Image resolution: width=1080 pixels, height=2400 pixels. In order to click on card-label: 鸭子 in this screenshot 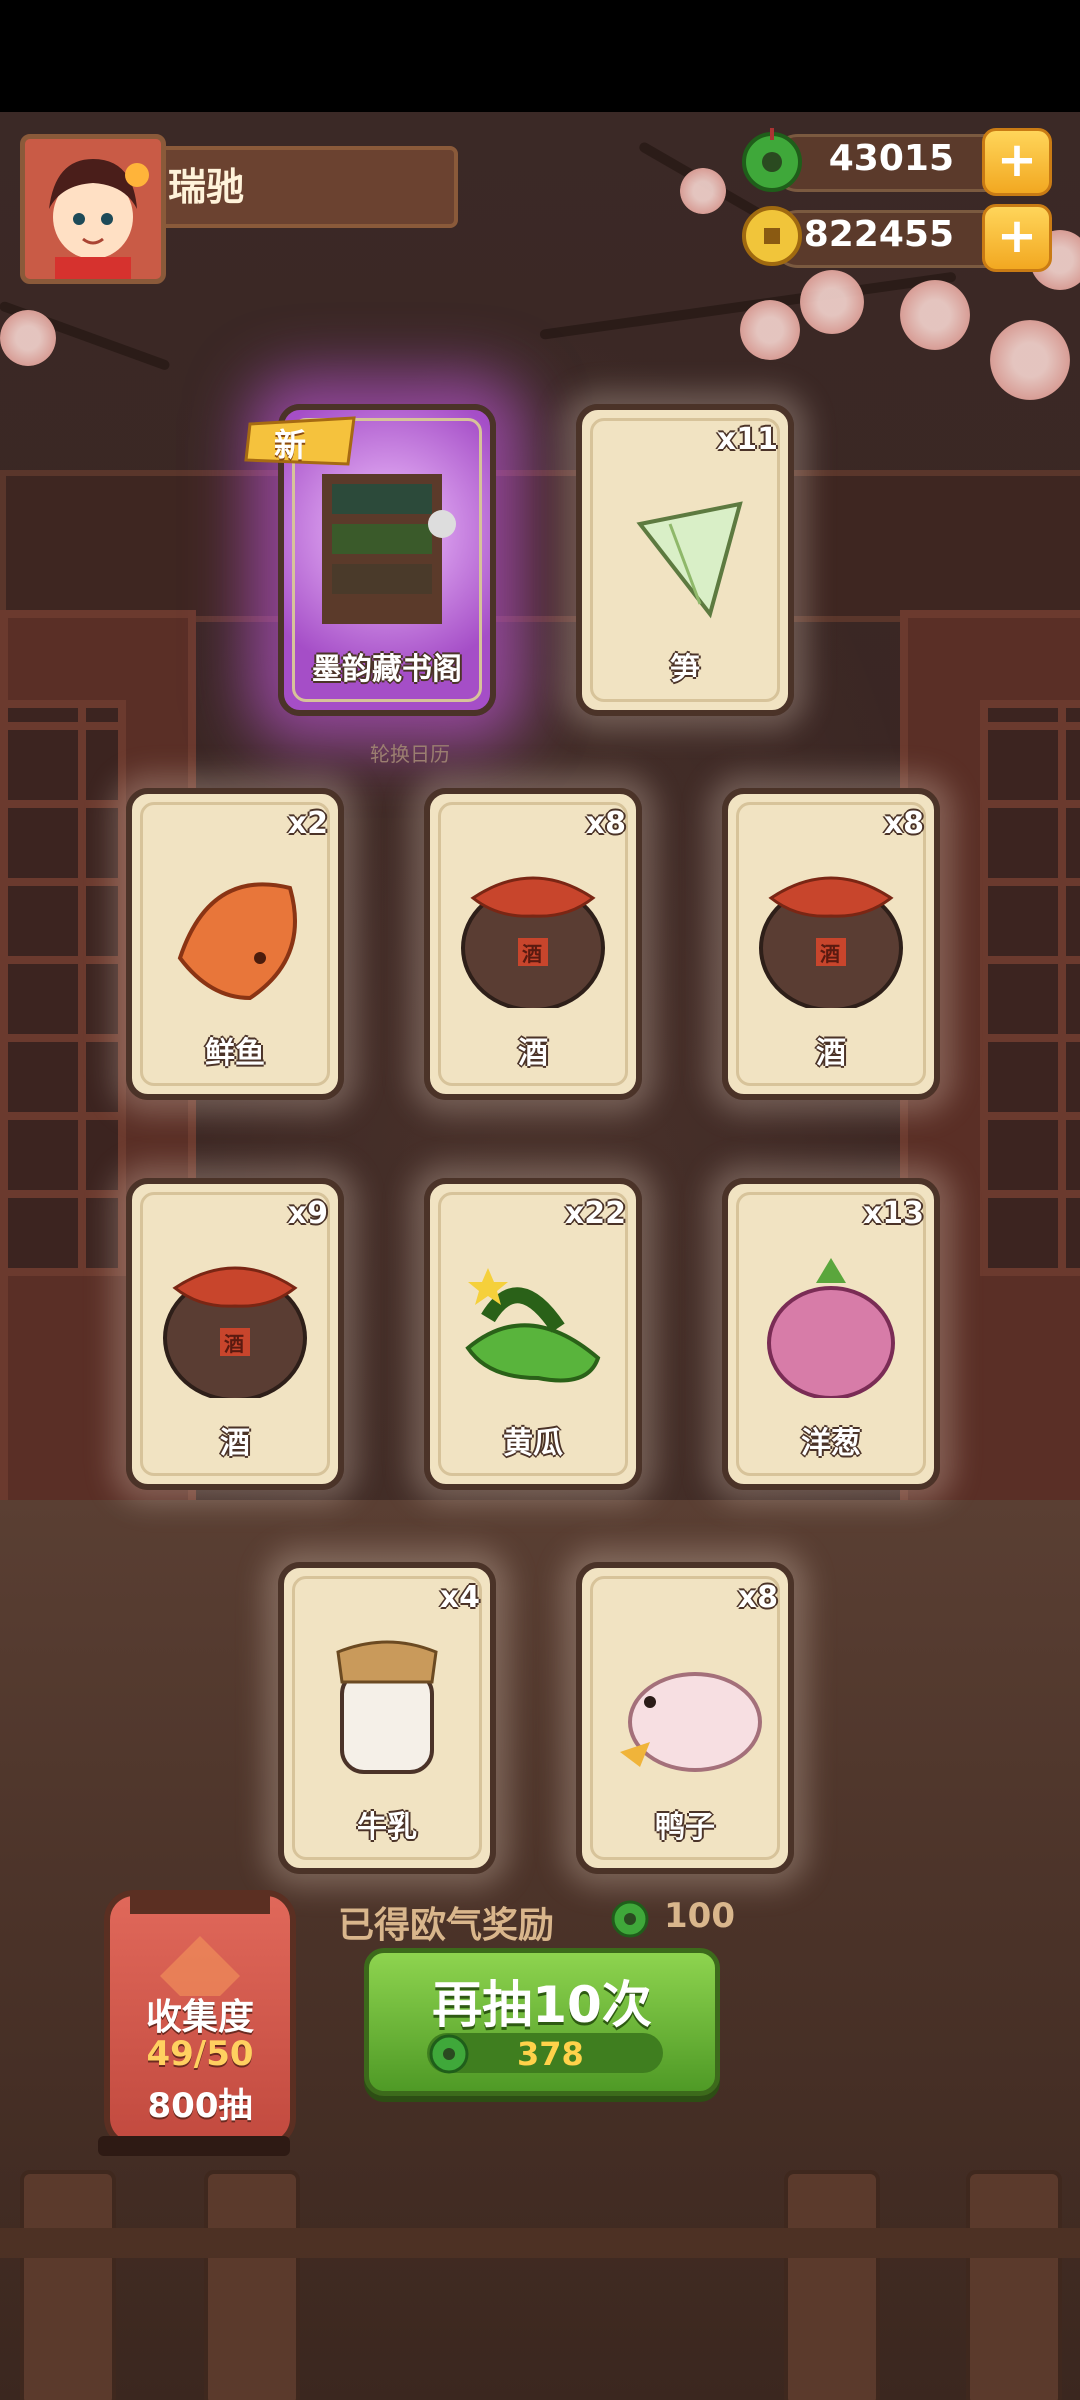, I will do `click(685, 1827)`.